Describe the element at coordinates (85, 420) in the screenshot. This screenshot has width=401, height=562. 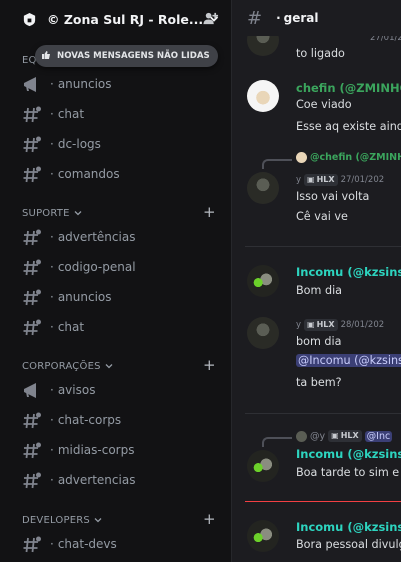
I see `channel-label: chat-corps` at that location.